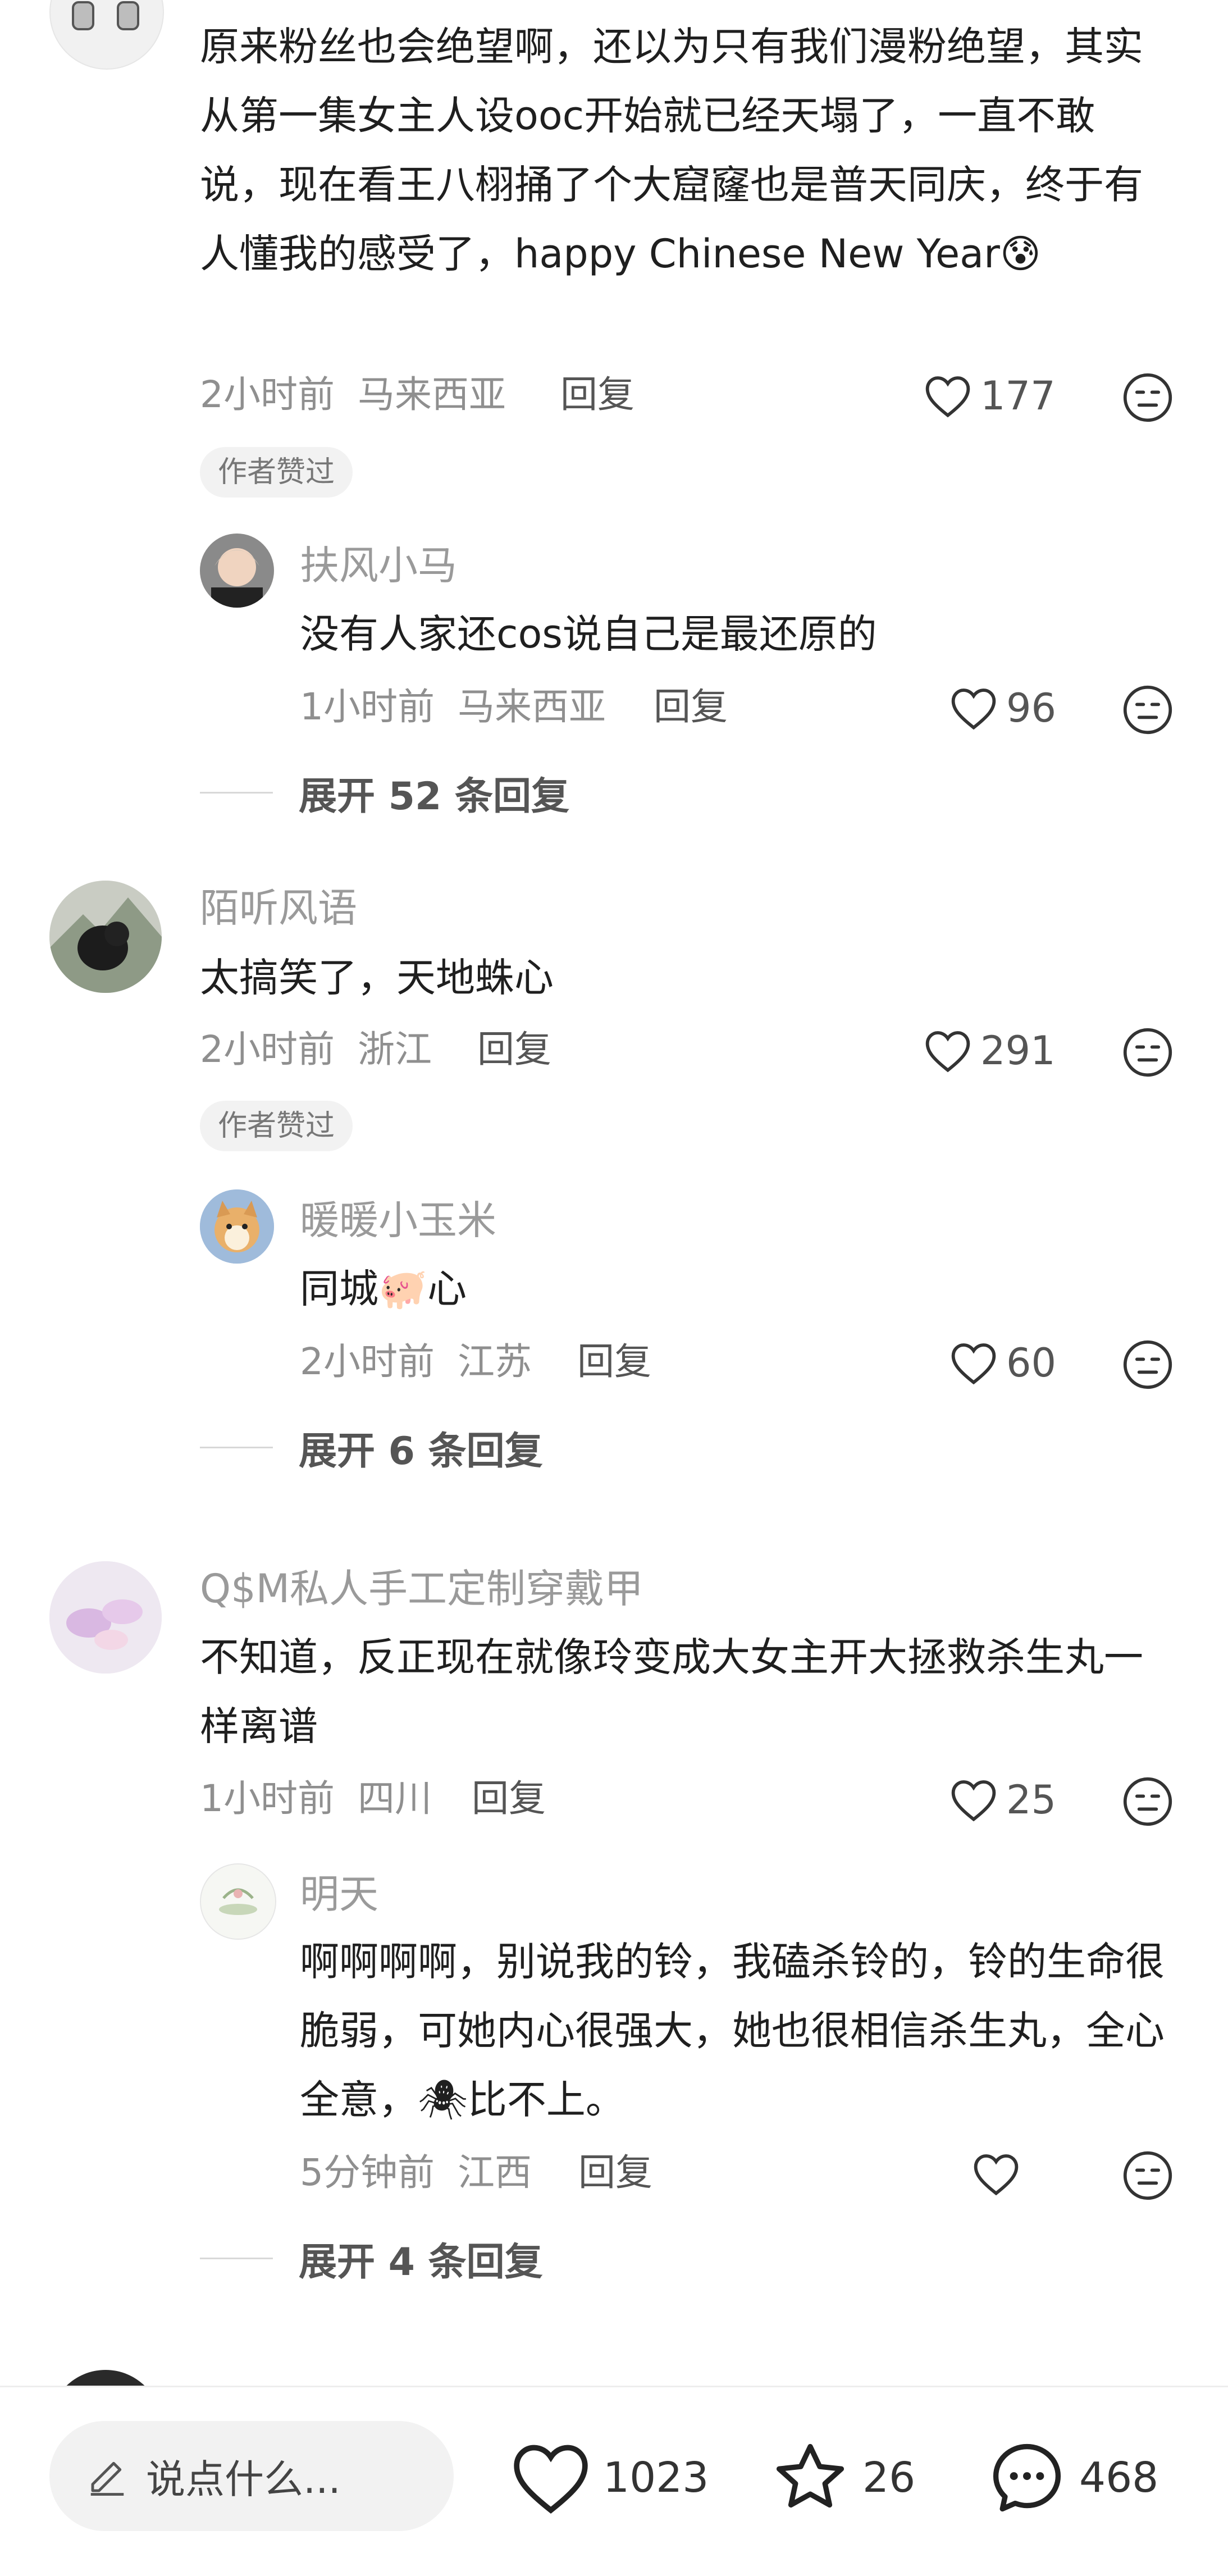 This screenshot has height=2576, width=1228. What do you see at coordinates (810, 2475) in the screenshot?
I see `star-icon` at bounding box center [810, 2475].